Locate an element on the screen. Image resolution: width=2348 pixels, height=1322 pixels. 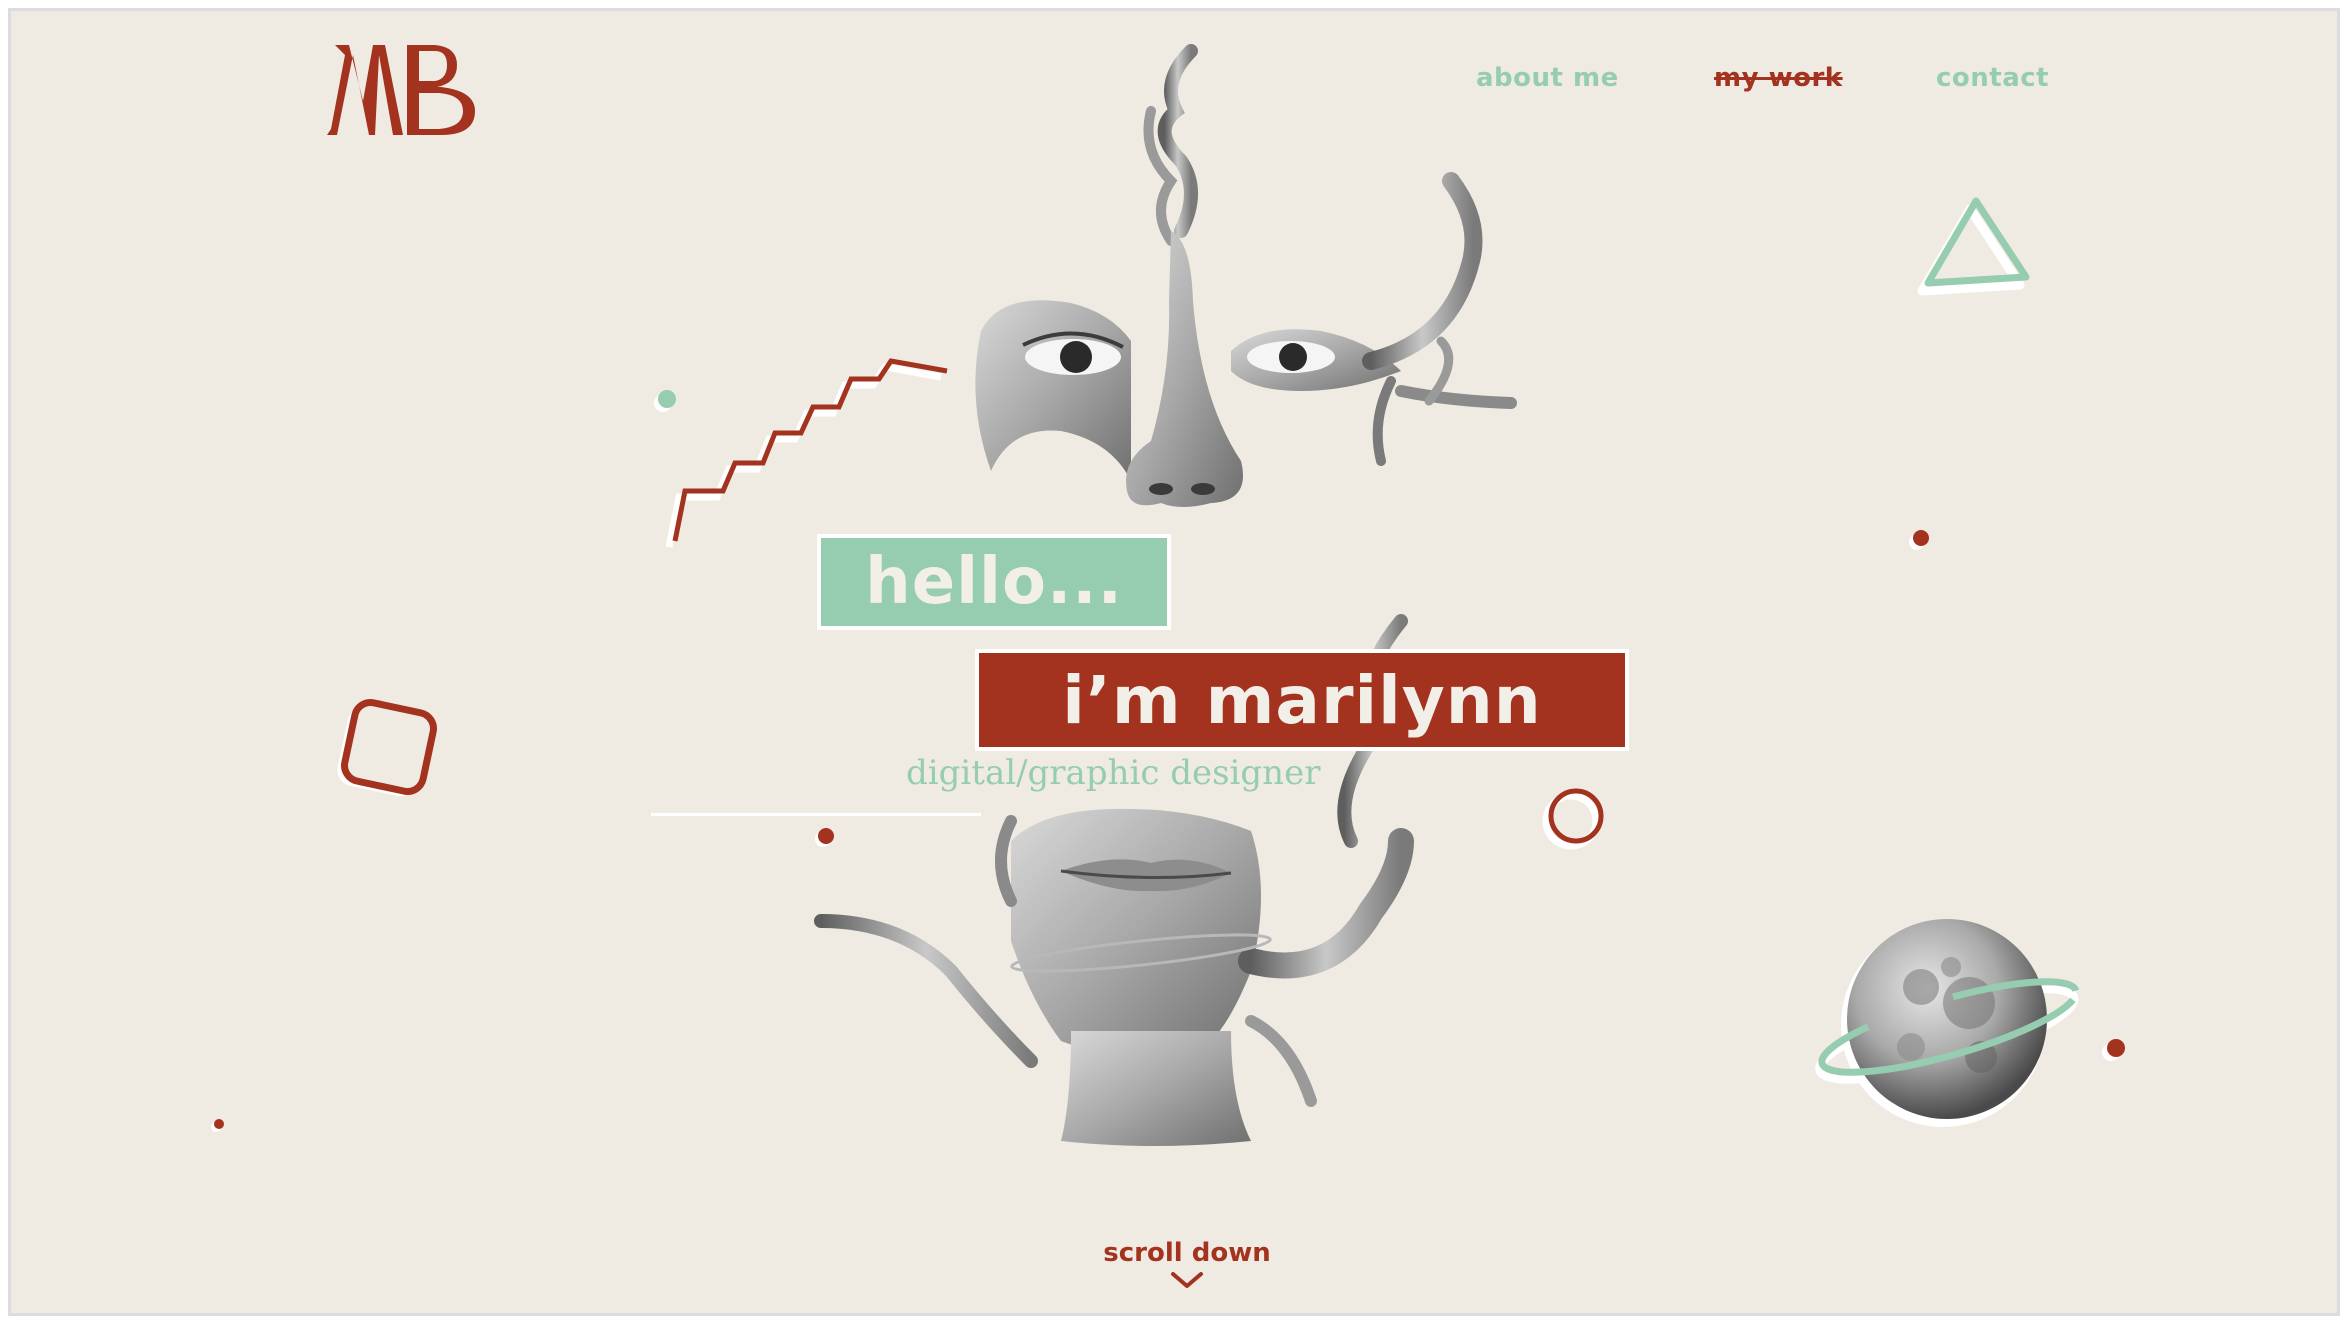
red-dot-right is located at coordinates (1919, 540).